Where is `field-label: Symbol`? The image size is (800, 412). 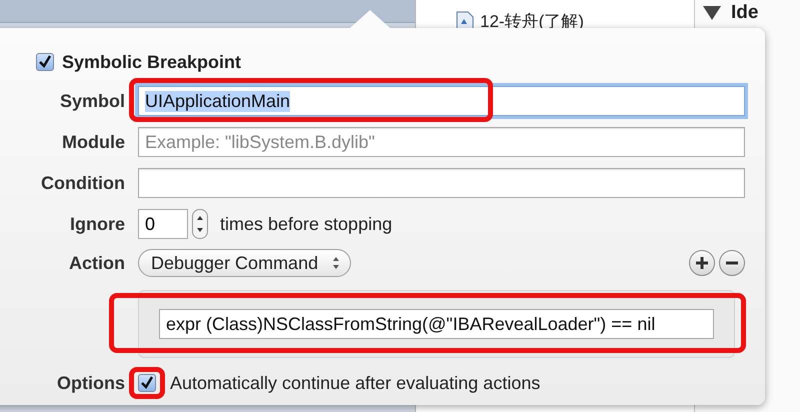 field-label: Symbol is located at coordinates (91, 101).